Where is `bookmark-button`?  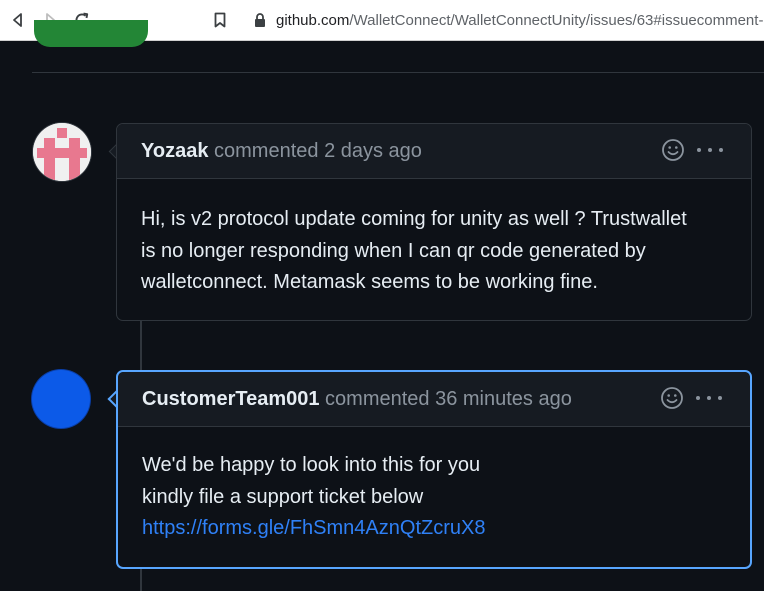 bookmark-button is located at coordinates (220, 20).